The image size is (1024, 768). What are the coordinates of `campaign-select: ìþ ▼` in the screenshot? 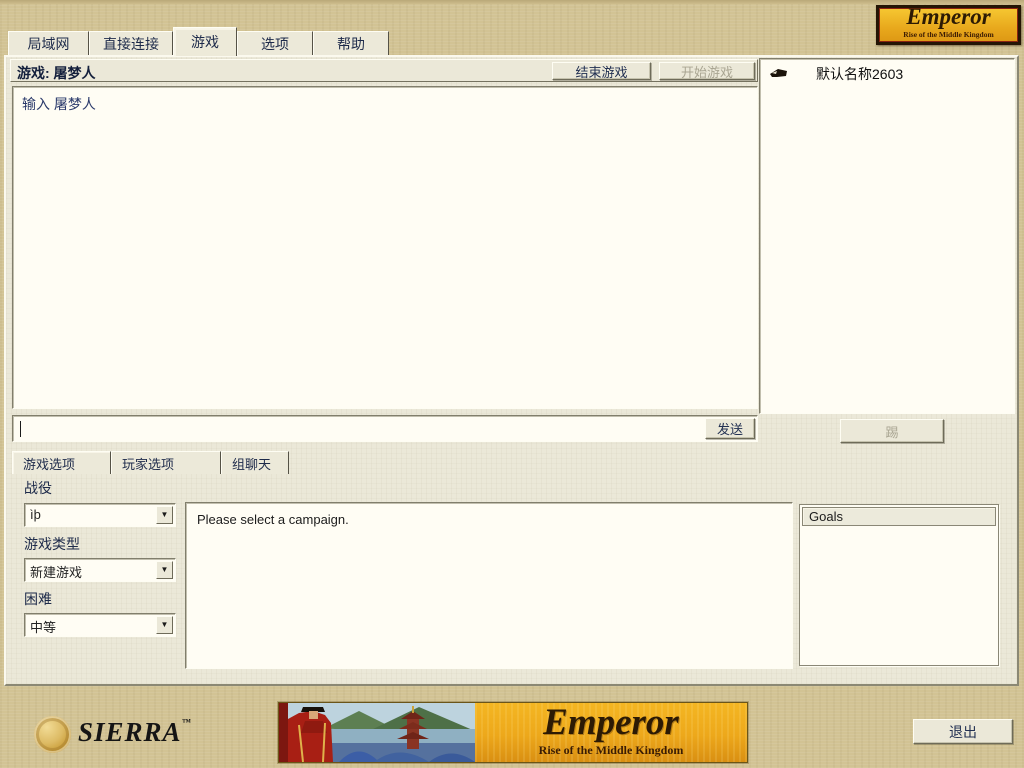 It's located at (100, 515).